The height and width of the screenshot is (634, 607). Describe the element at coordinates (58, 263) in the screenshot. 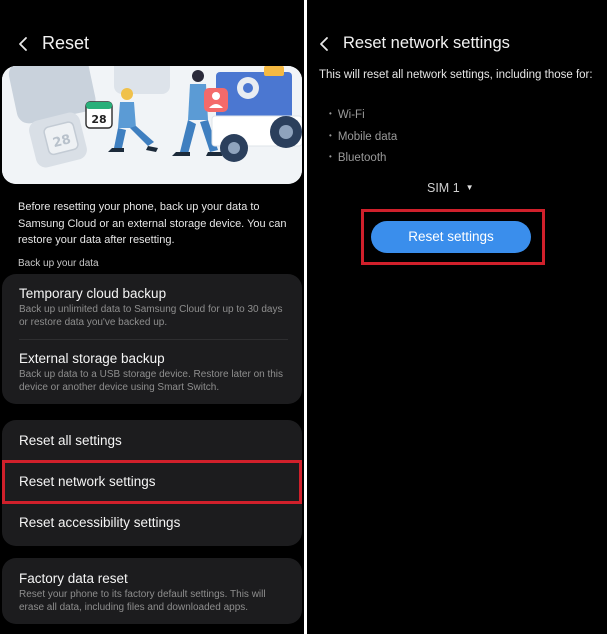

I see `section-label: Back up your data` at that location.